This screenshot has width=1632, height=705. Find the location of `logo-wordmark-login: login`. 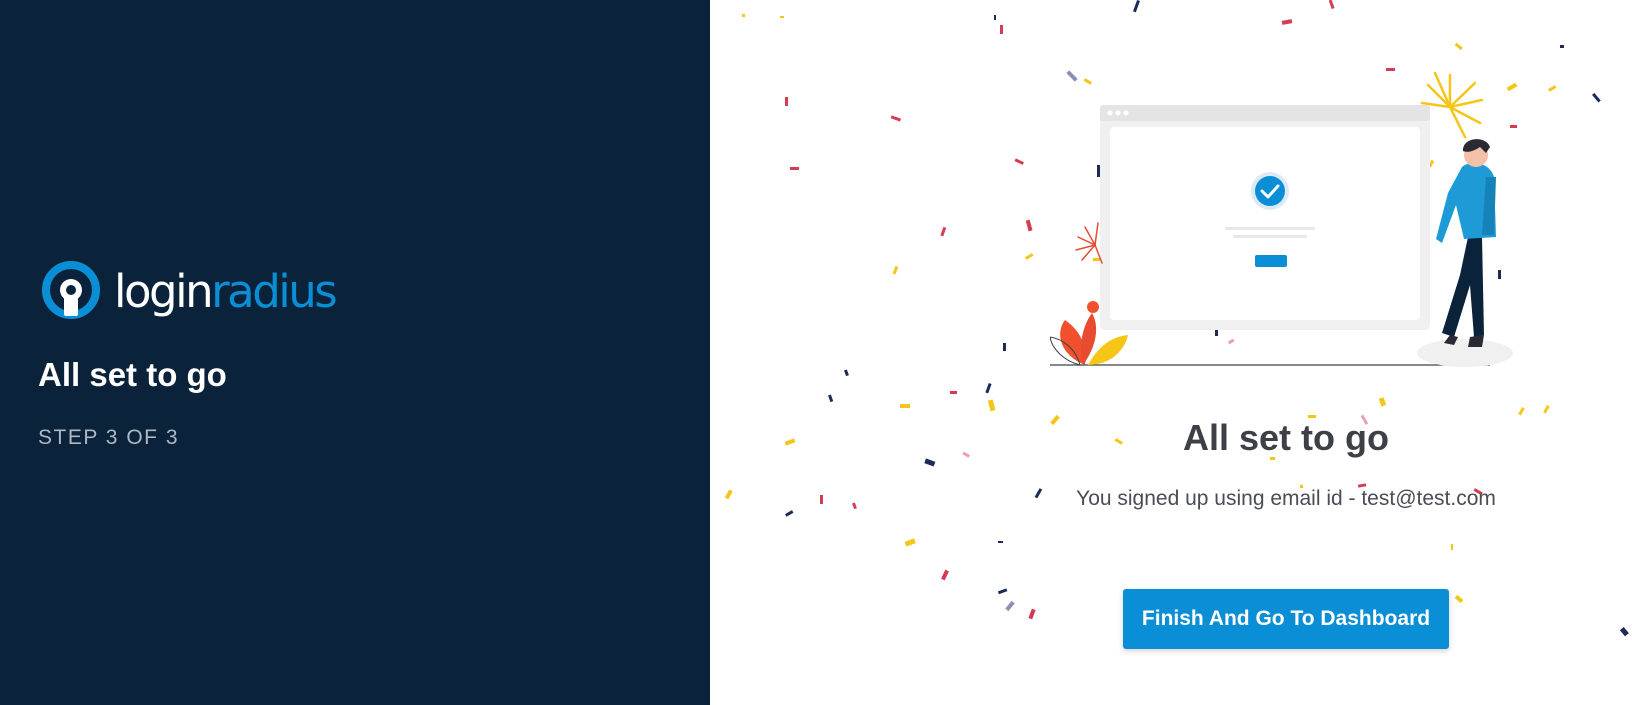

logo-wordmark-login: login is located at coordinates (164, 291).